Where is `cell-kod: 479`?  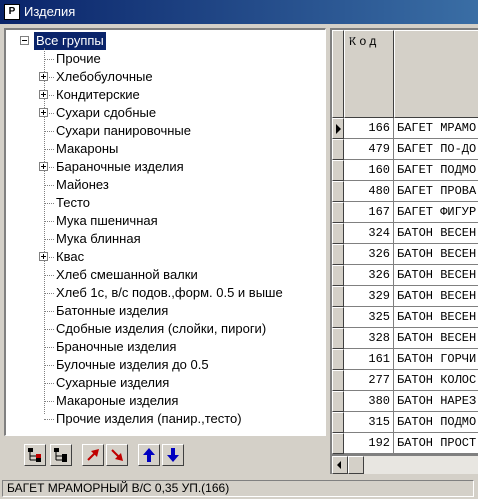 cell-kod: 479 is located at coordinates (369, 149).